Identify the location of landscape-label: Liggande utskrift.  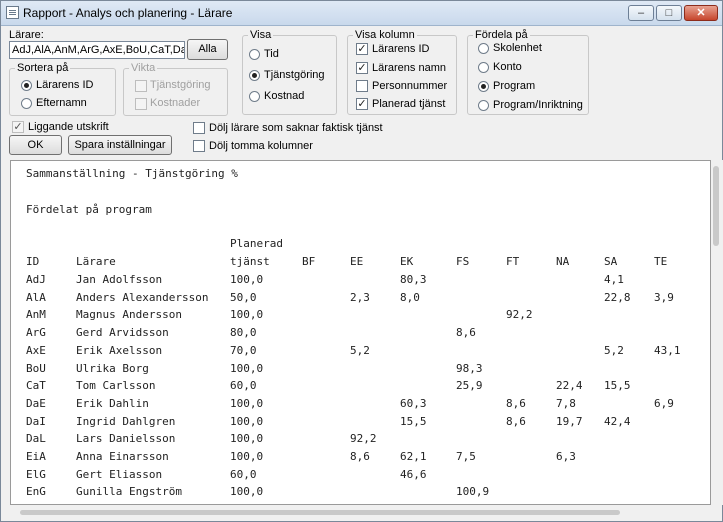
(68, 127).